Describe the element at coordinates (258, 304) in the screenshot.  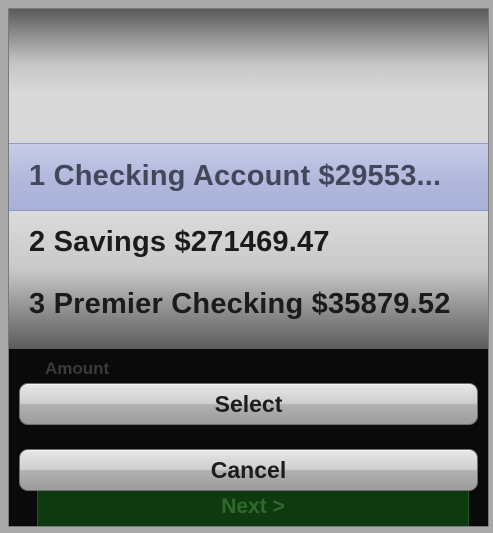
I see `picker-option-premier-checking: 3 Premier Checking $35879.52` at that location.